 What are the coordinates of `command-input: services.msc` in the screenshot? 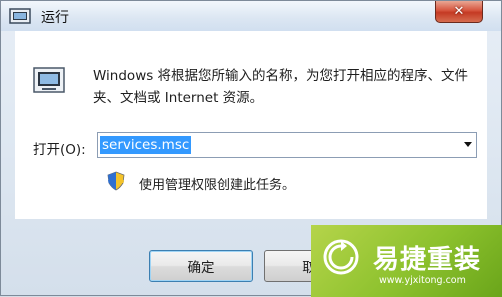 It's located at (146, 145).